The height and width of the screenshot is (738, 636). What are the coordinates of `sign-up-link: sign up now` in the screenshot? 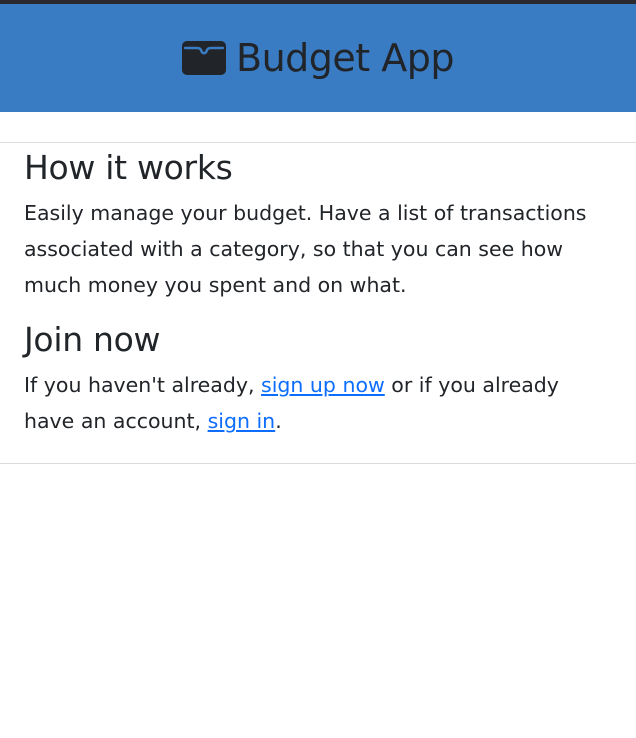 It's located at (323, 385).